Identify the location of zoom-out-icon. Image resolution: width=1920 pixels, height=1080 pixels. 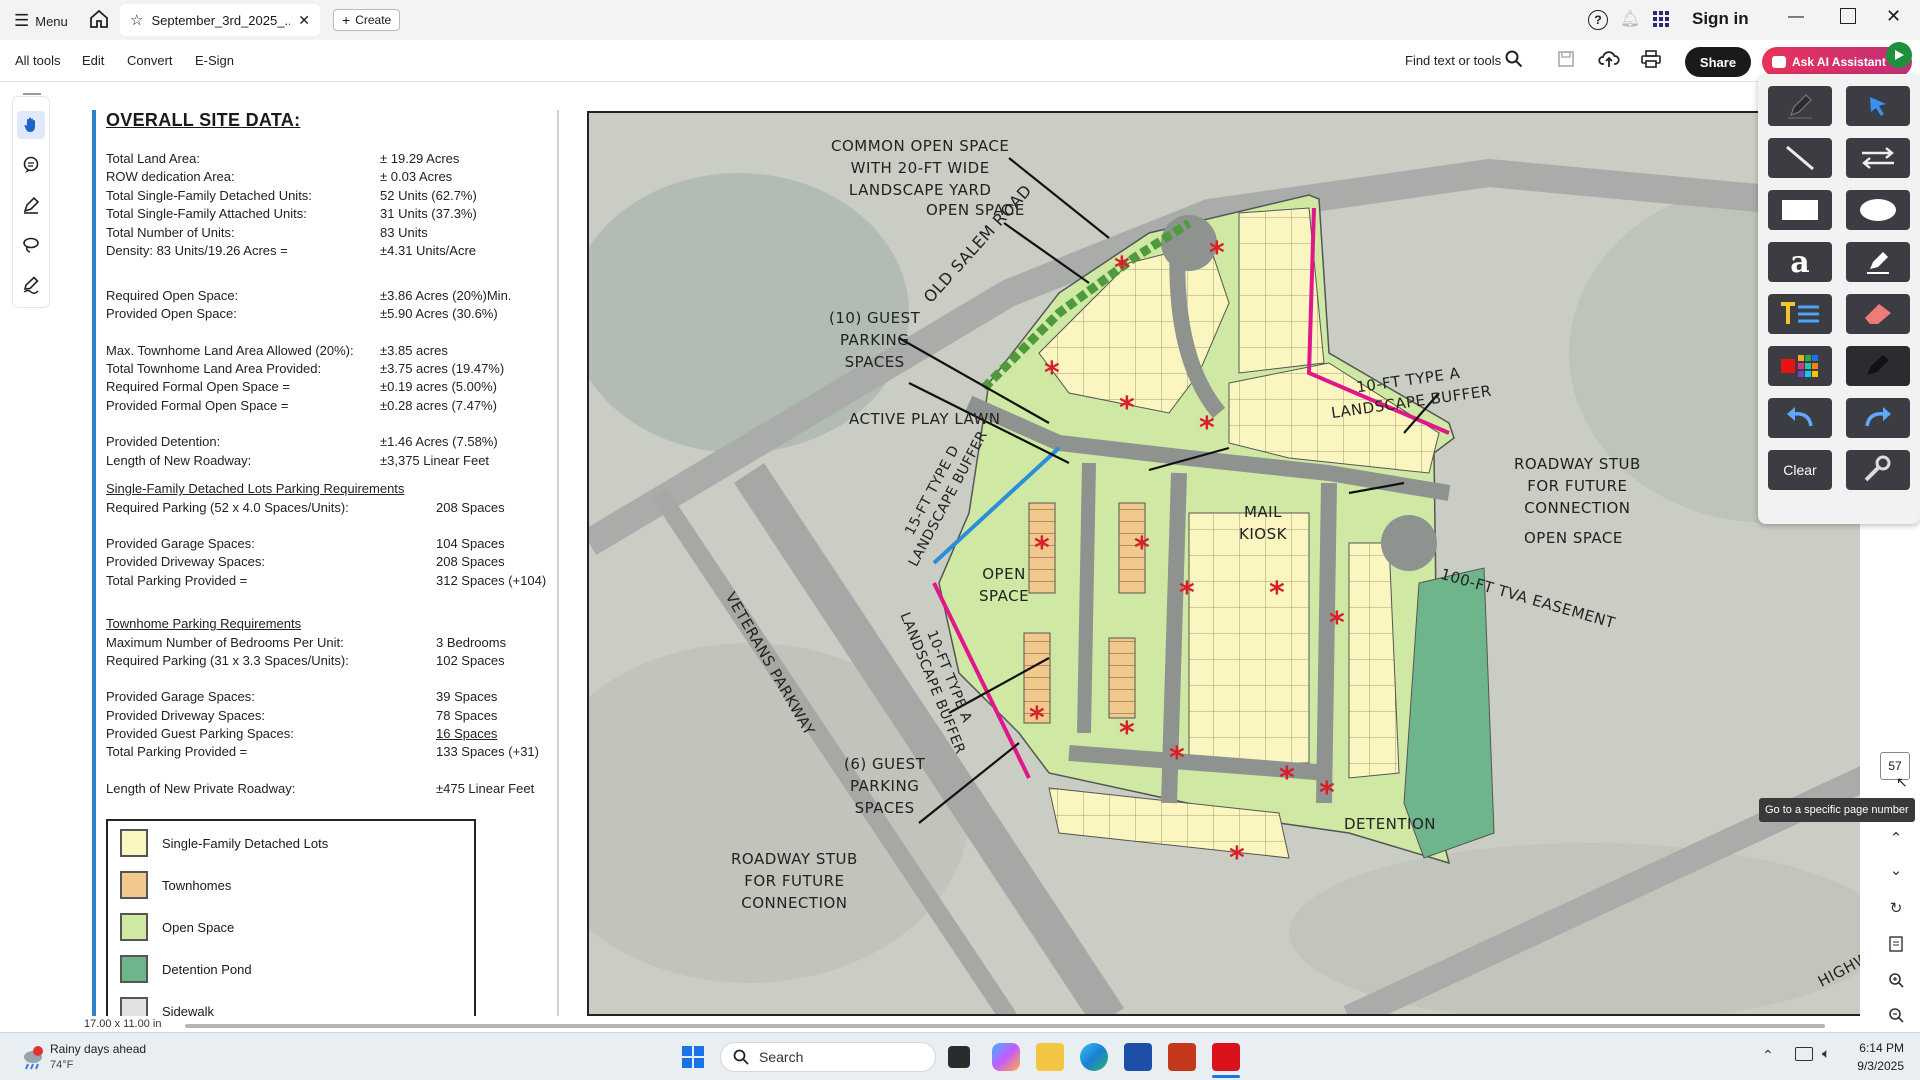
(1896, 1015).